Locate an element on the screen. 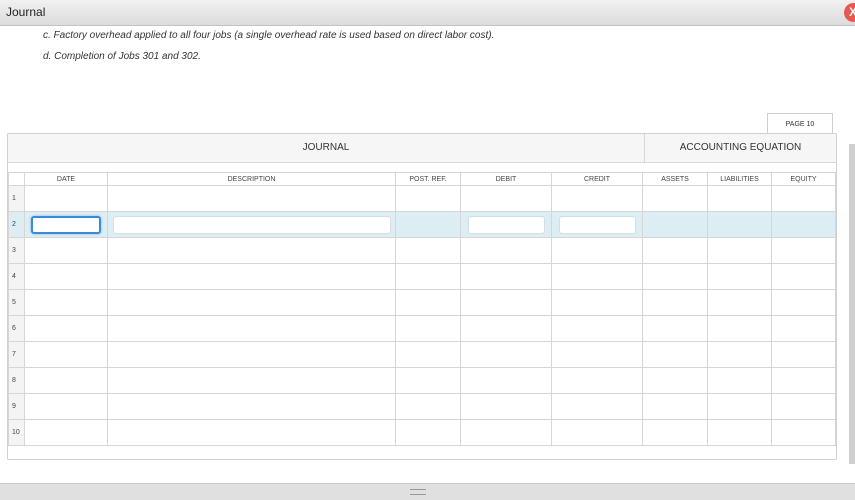 Image resolution: width=855 pixels, height=500 pixels. table-row: 7 is located at coordinates (422, 354).